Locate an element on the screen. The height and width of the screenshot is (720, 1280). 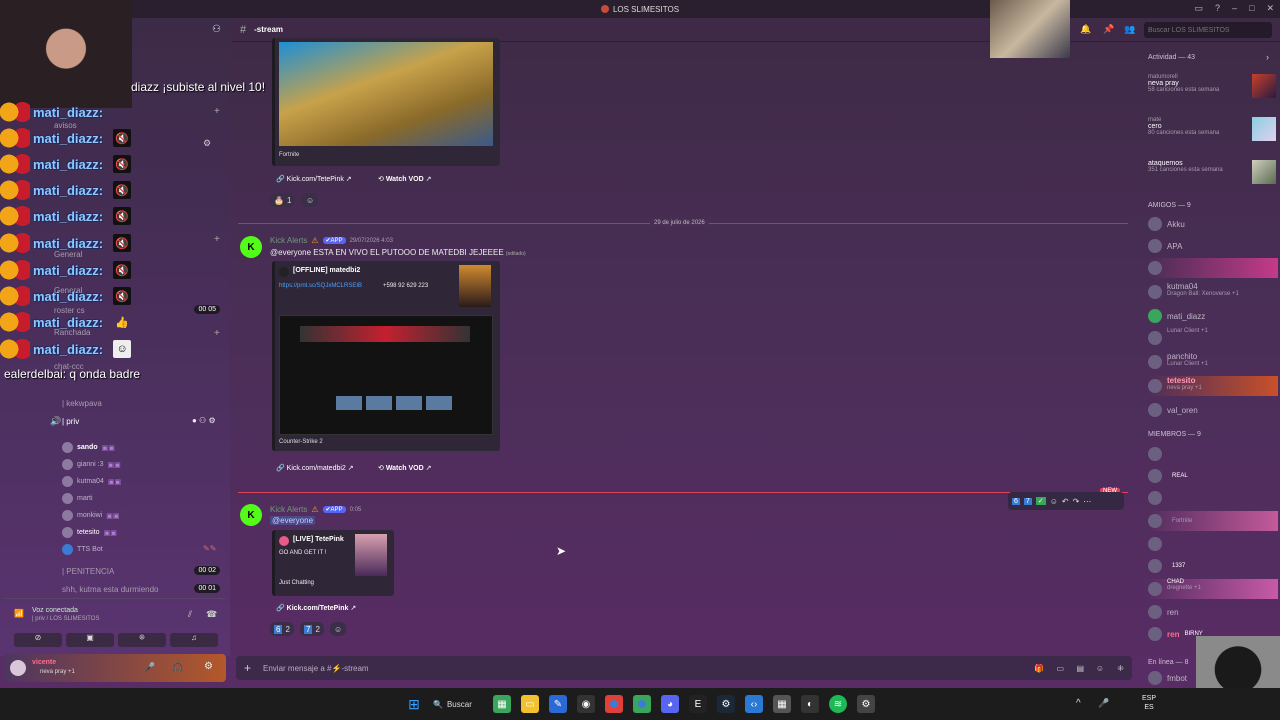
voice-channel-sleeping: shh, kutma esta durmiendo is located at coordinates (110, 589).